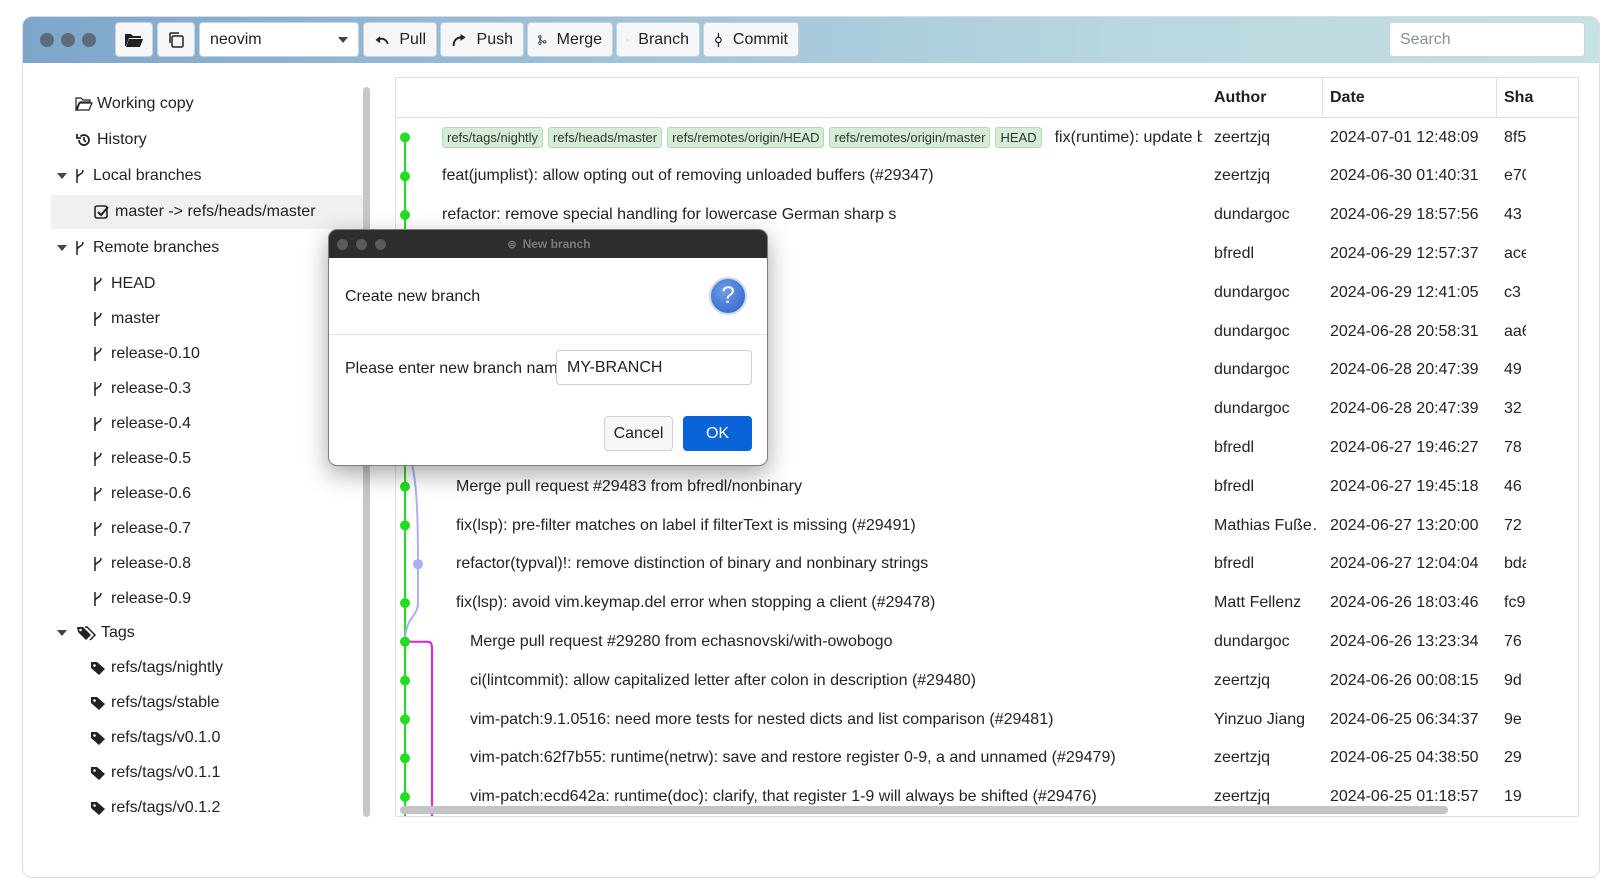  I want to click on cancel-button: Cancel, so click(638, 433).